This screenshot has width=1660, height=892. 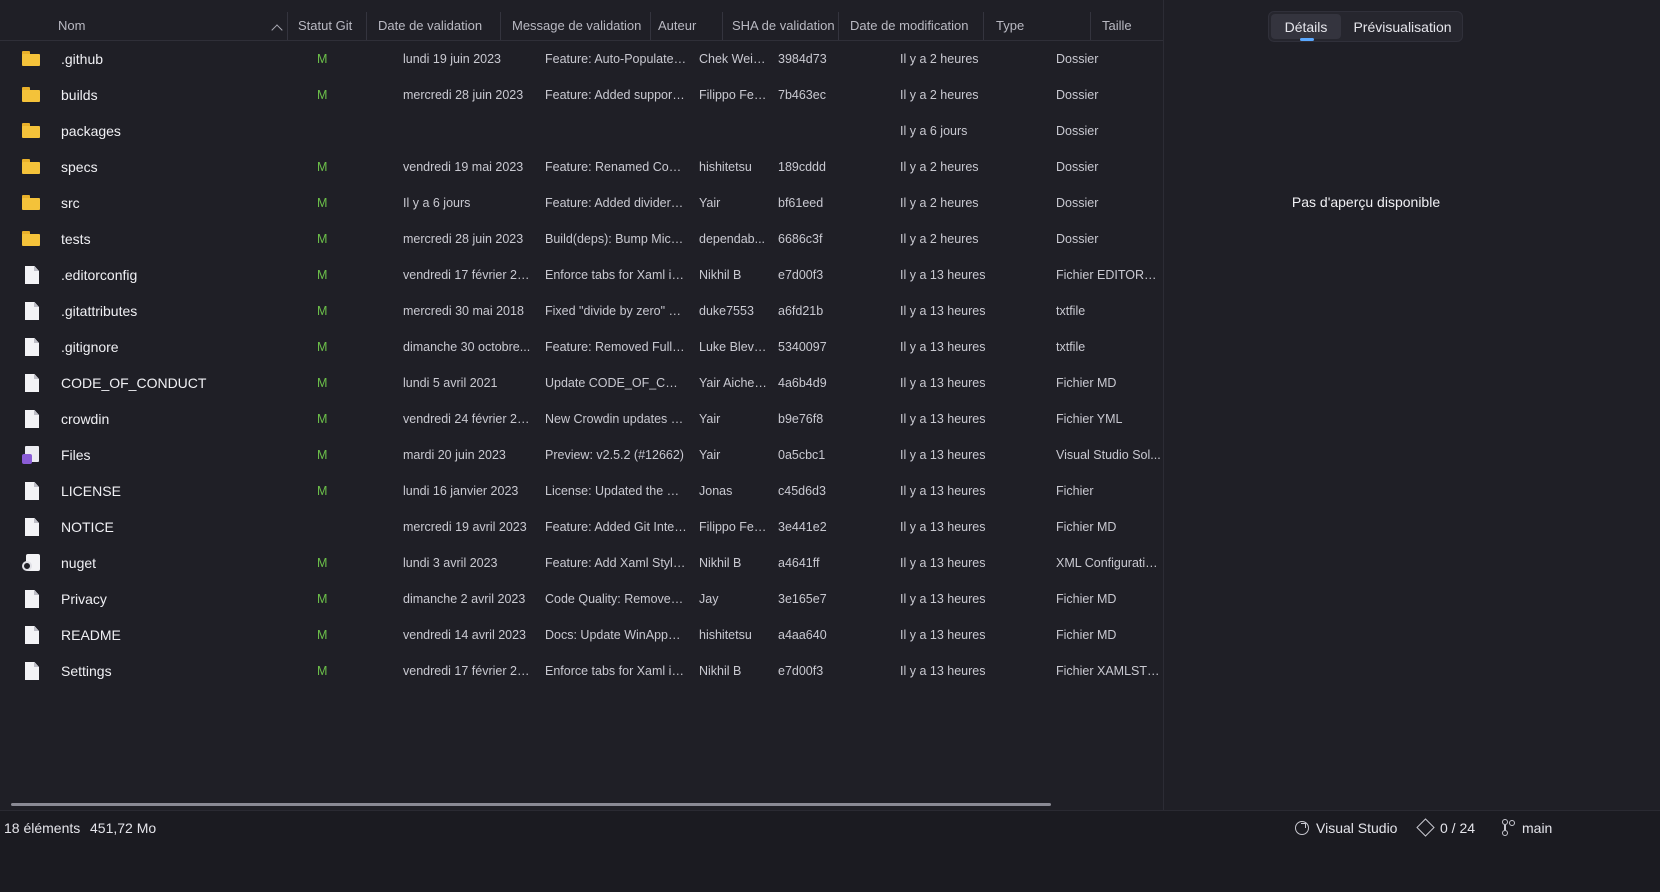 What do you see at coordinates (91, 635) in the screenshot?
I see `file-name: README` at bounding box center [91, 635].